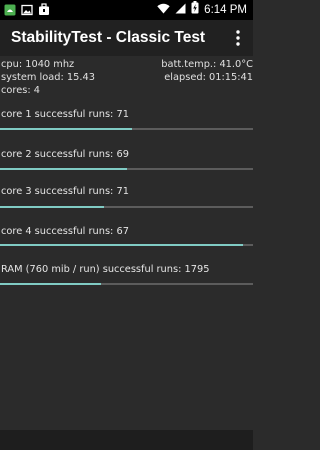  Describe the element at coordinates (65, 191) in the screenshot. I see `core3-runs-label: core 3 successful runs: 71` at that location.